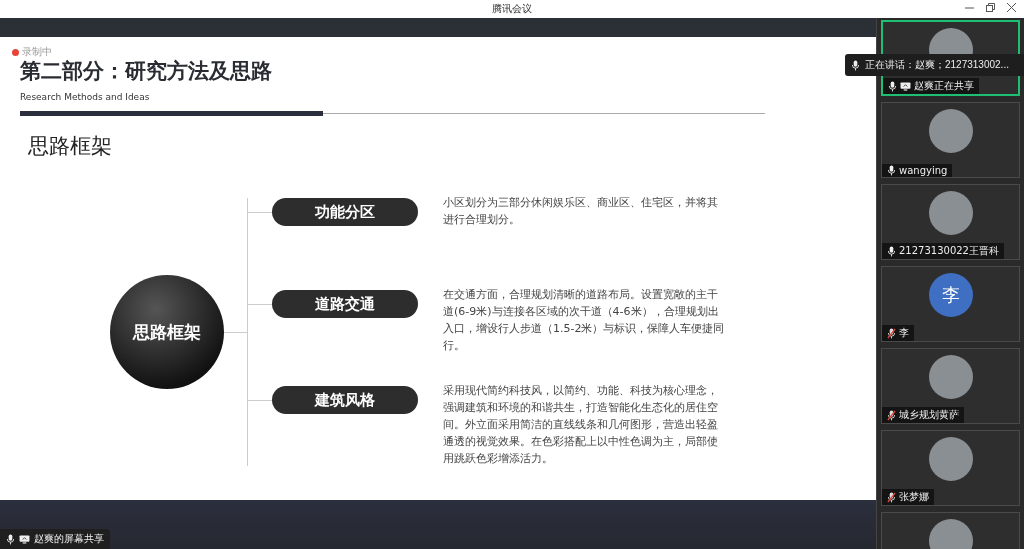 This screenshot has width=1024, height=549. What do you see at coordinates (345, 212) in the screenshot?
I see `branch-label: 功能分区` at bounding box center [345, 212].